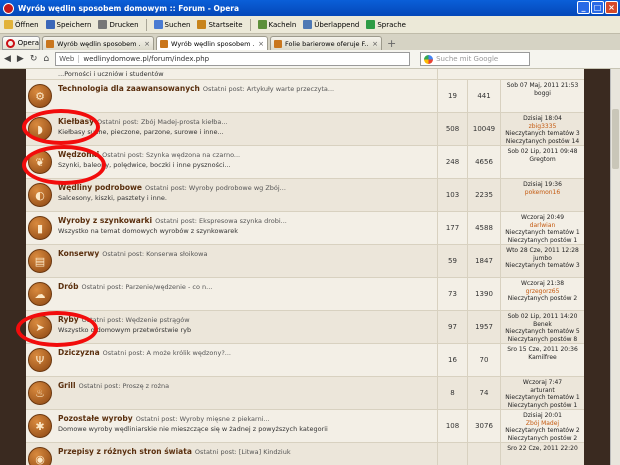 This screenshot has height=465, width=620. I want to click on forward-icon: ▶, so click(20, 59).